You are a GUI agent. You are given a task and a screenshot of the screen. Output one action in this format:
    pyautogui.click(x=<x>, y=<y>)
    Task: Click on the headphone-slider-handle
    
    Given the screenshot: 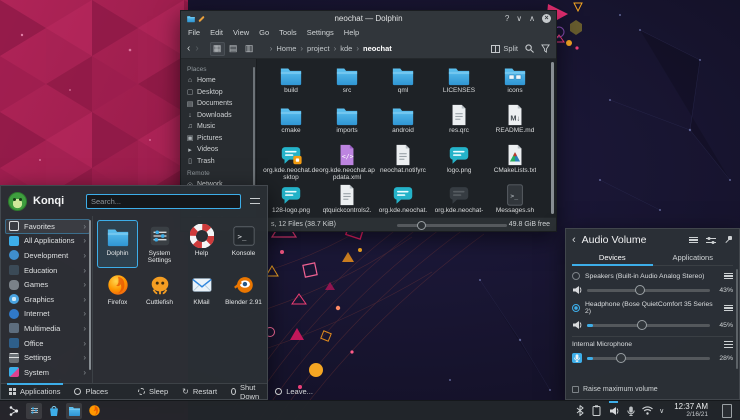 What is the action you would take?
    pyautogui.click(x=642, y=324)
    